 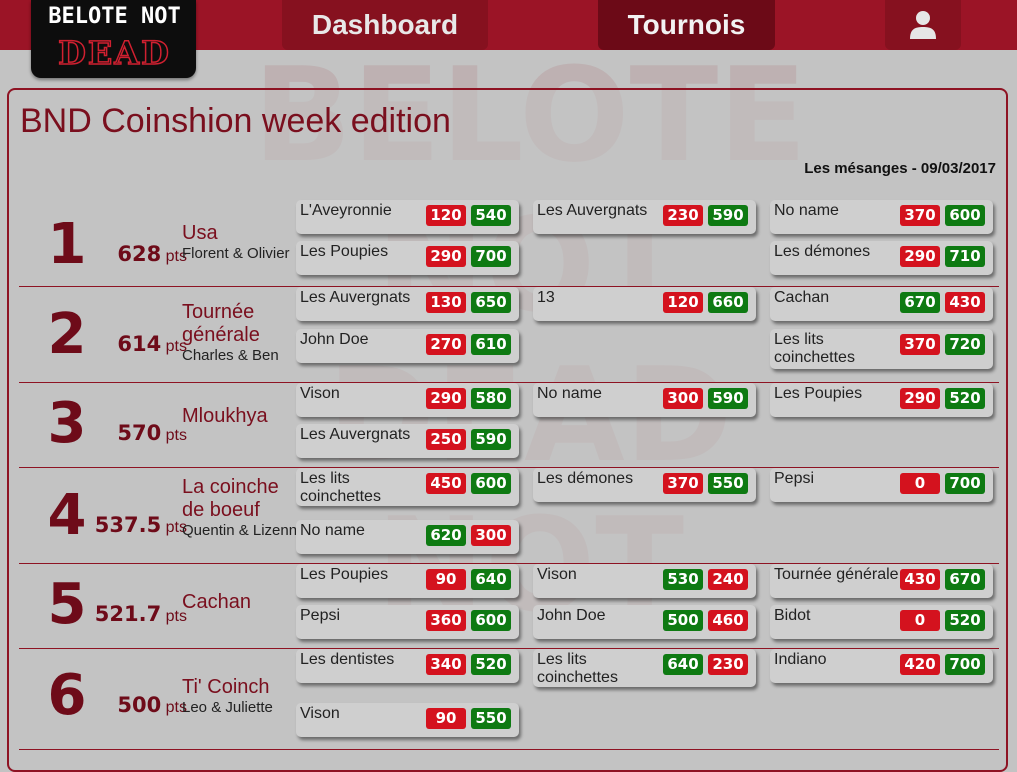 What do you see at coordinates (965, 256) in the screenshot?
I see `opponent-score-badge: 710` at bounding box center [965, 256].